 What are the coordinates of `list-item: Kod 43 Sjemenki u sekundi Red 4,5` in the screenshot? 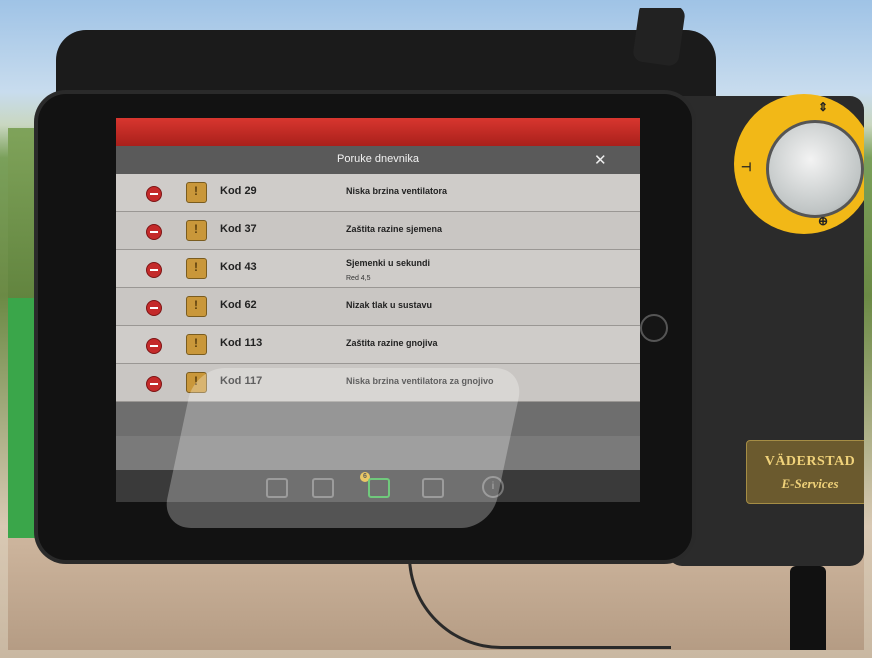 It's located at (378, 269).